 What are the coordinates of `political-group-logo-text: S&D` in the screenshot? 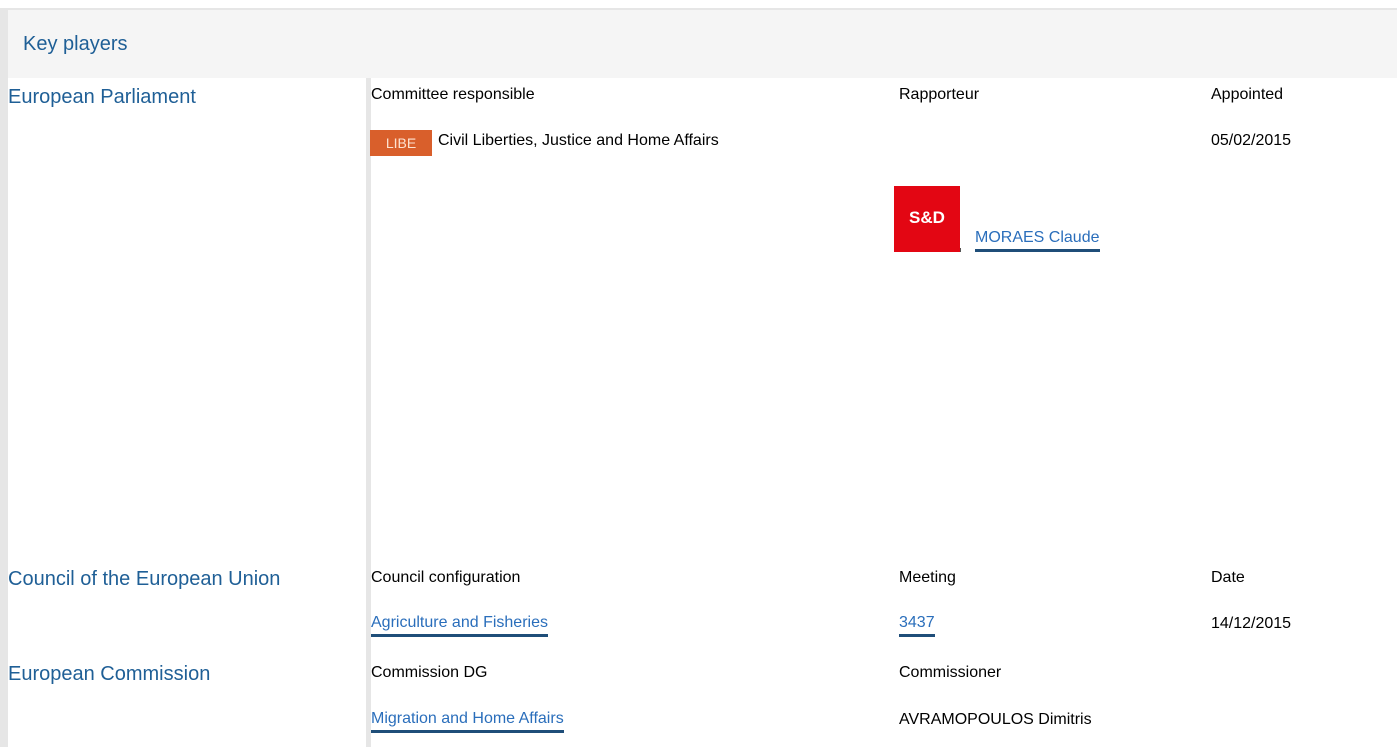 It's located at (927, 217).